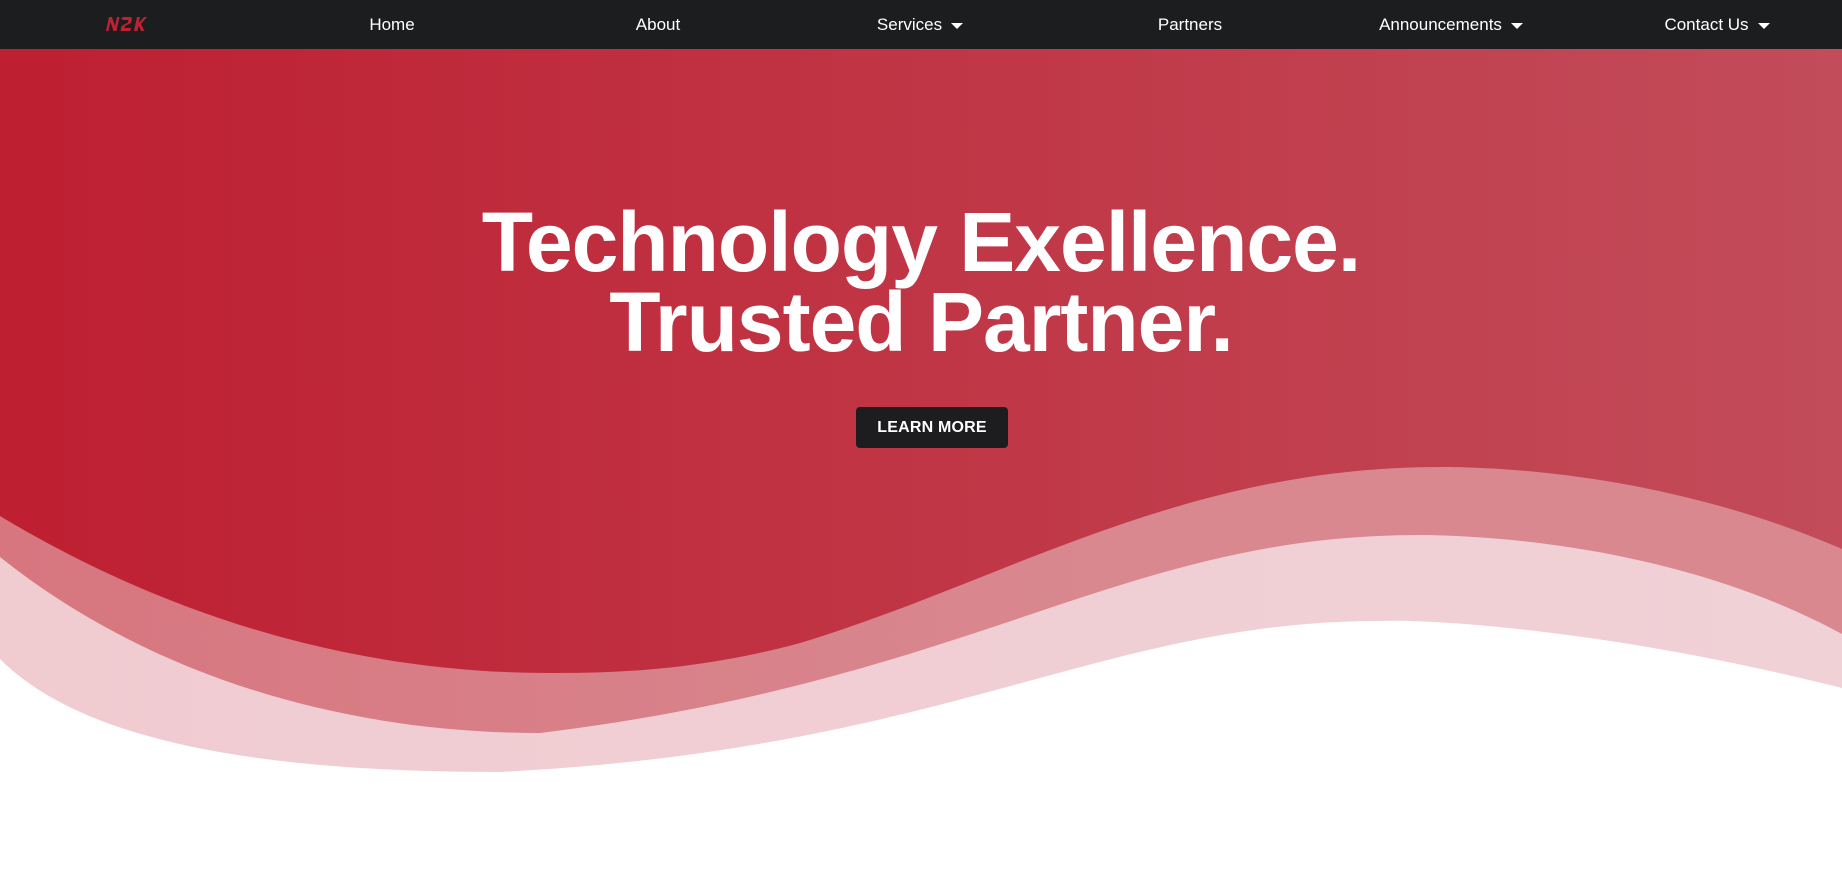  Describe the element at coordinates (921, 242) in the screenshot. I see `hero-headline-line-1: Technology Exellence.` at that location.